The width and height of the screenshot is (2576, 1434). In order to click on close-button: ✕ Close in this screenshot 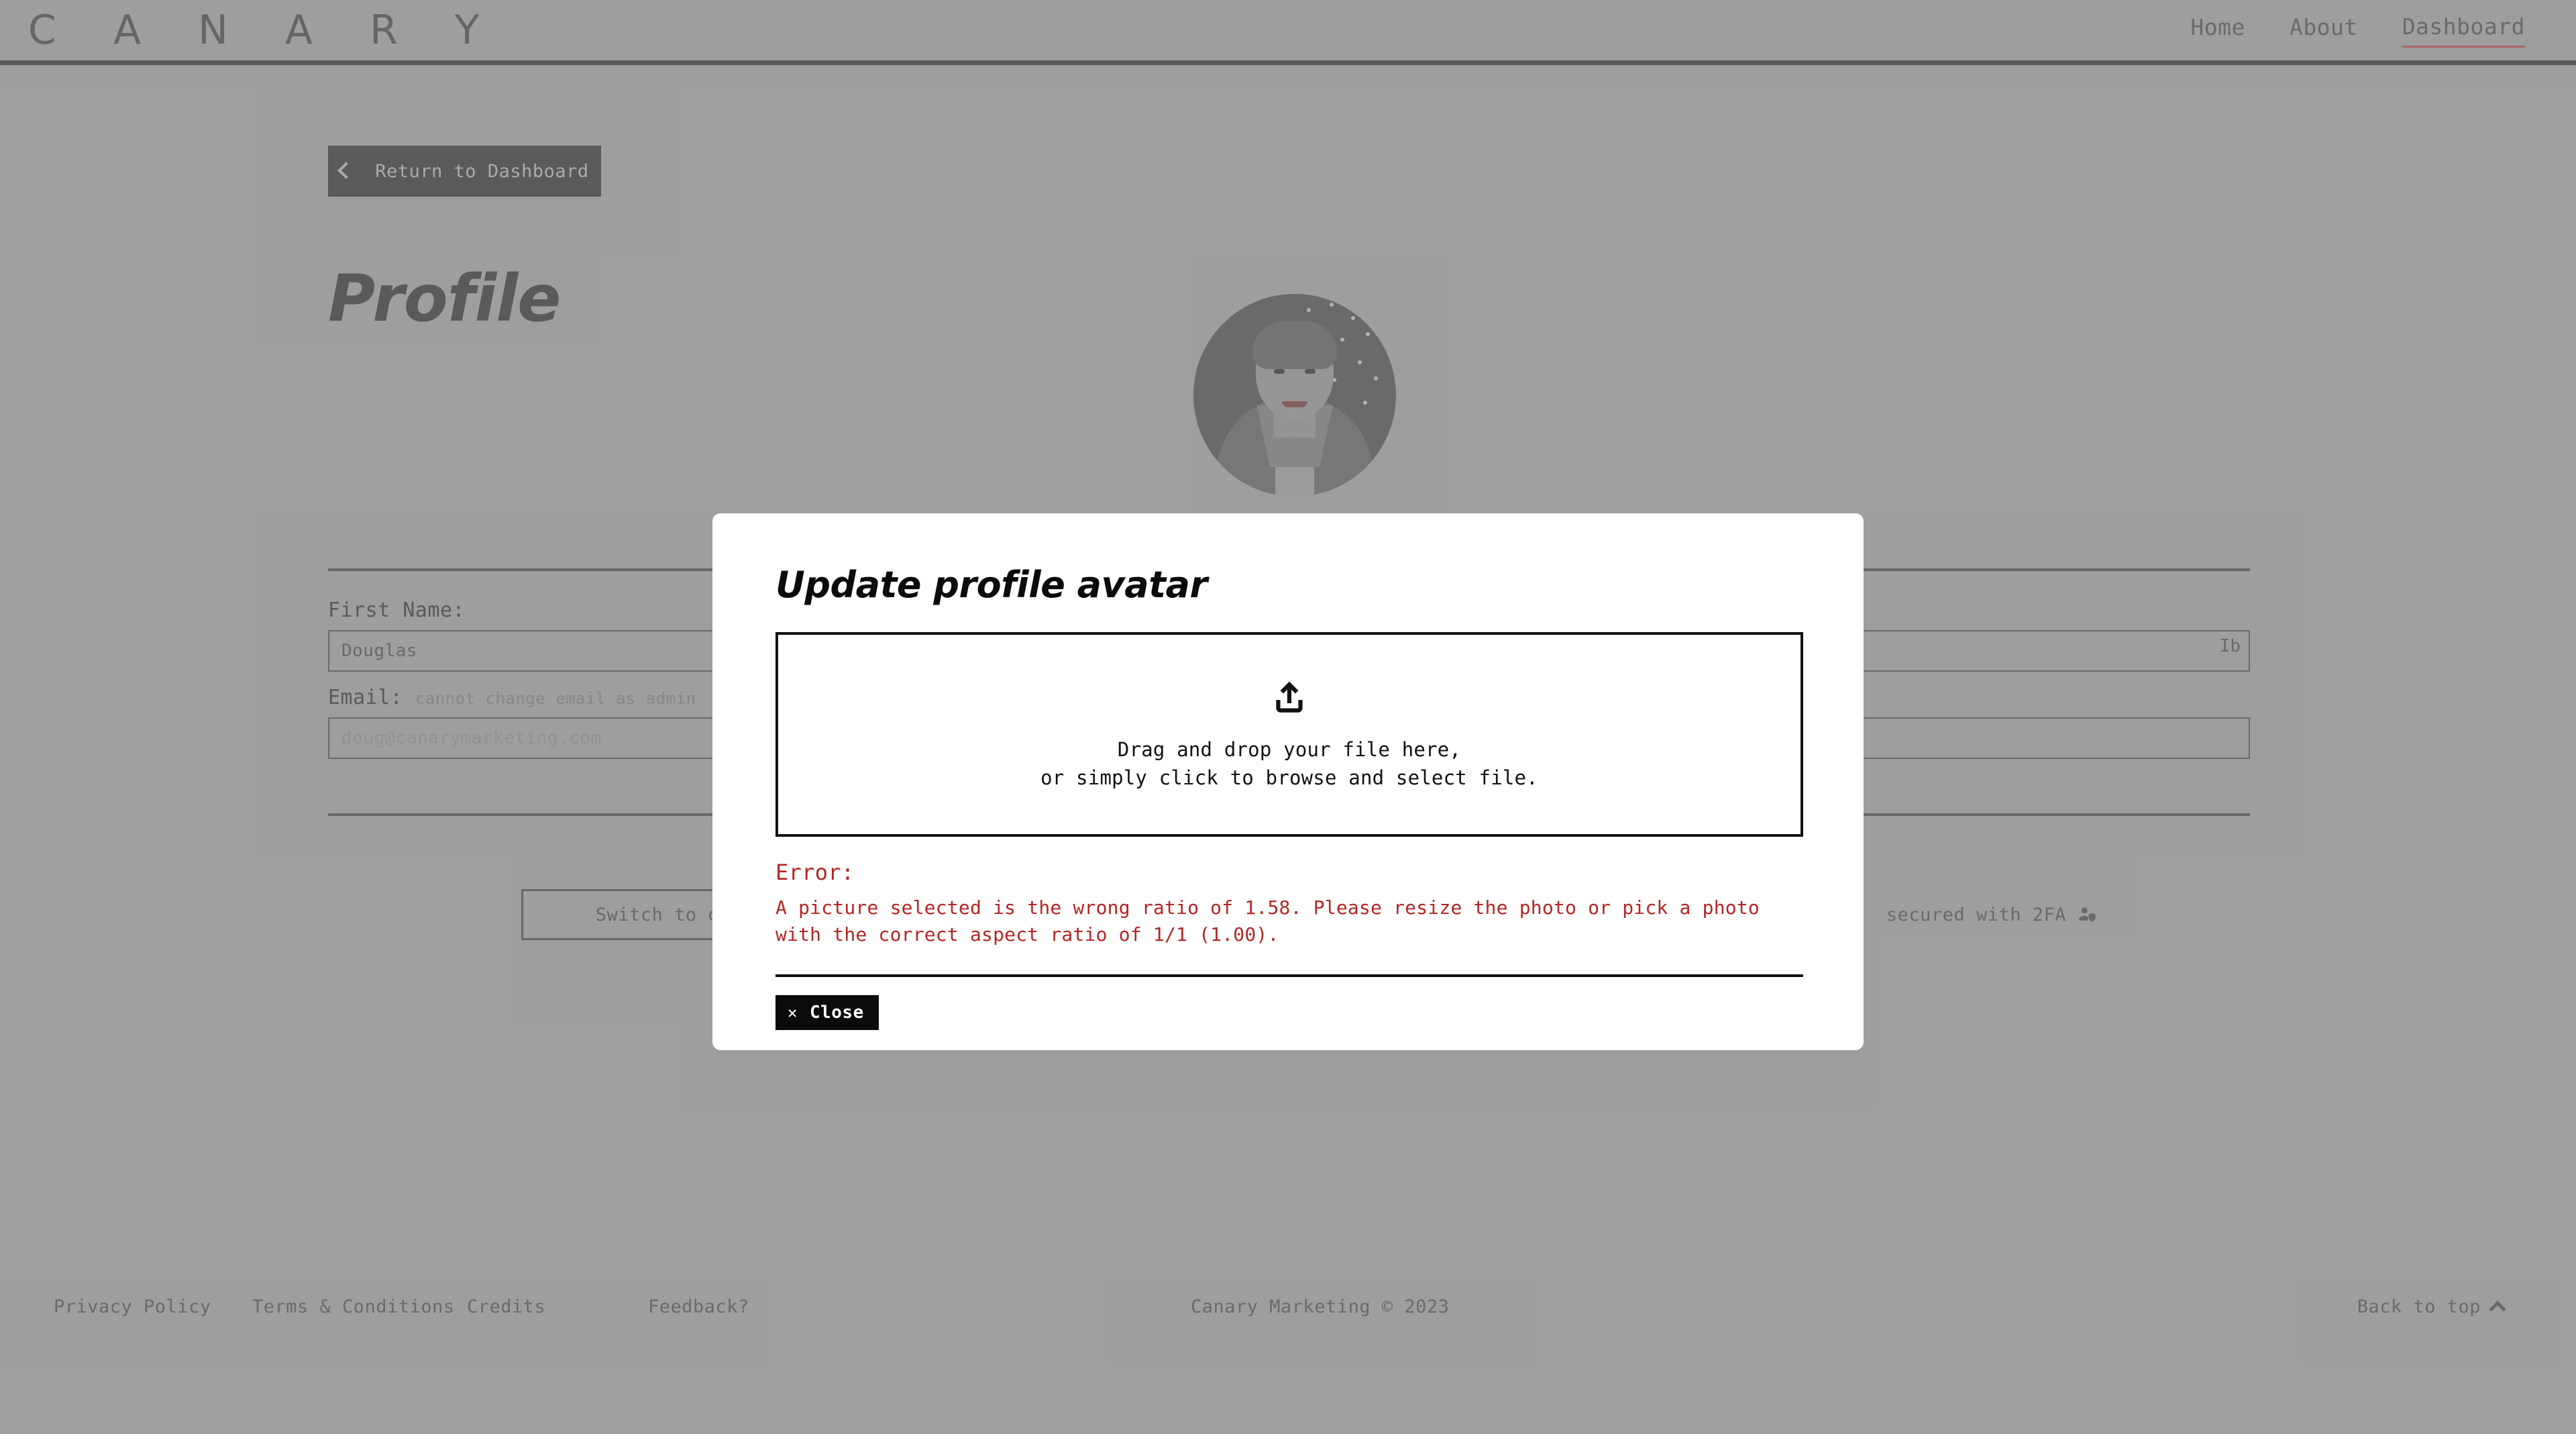, I will do `click(827, 1012)`.